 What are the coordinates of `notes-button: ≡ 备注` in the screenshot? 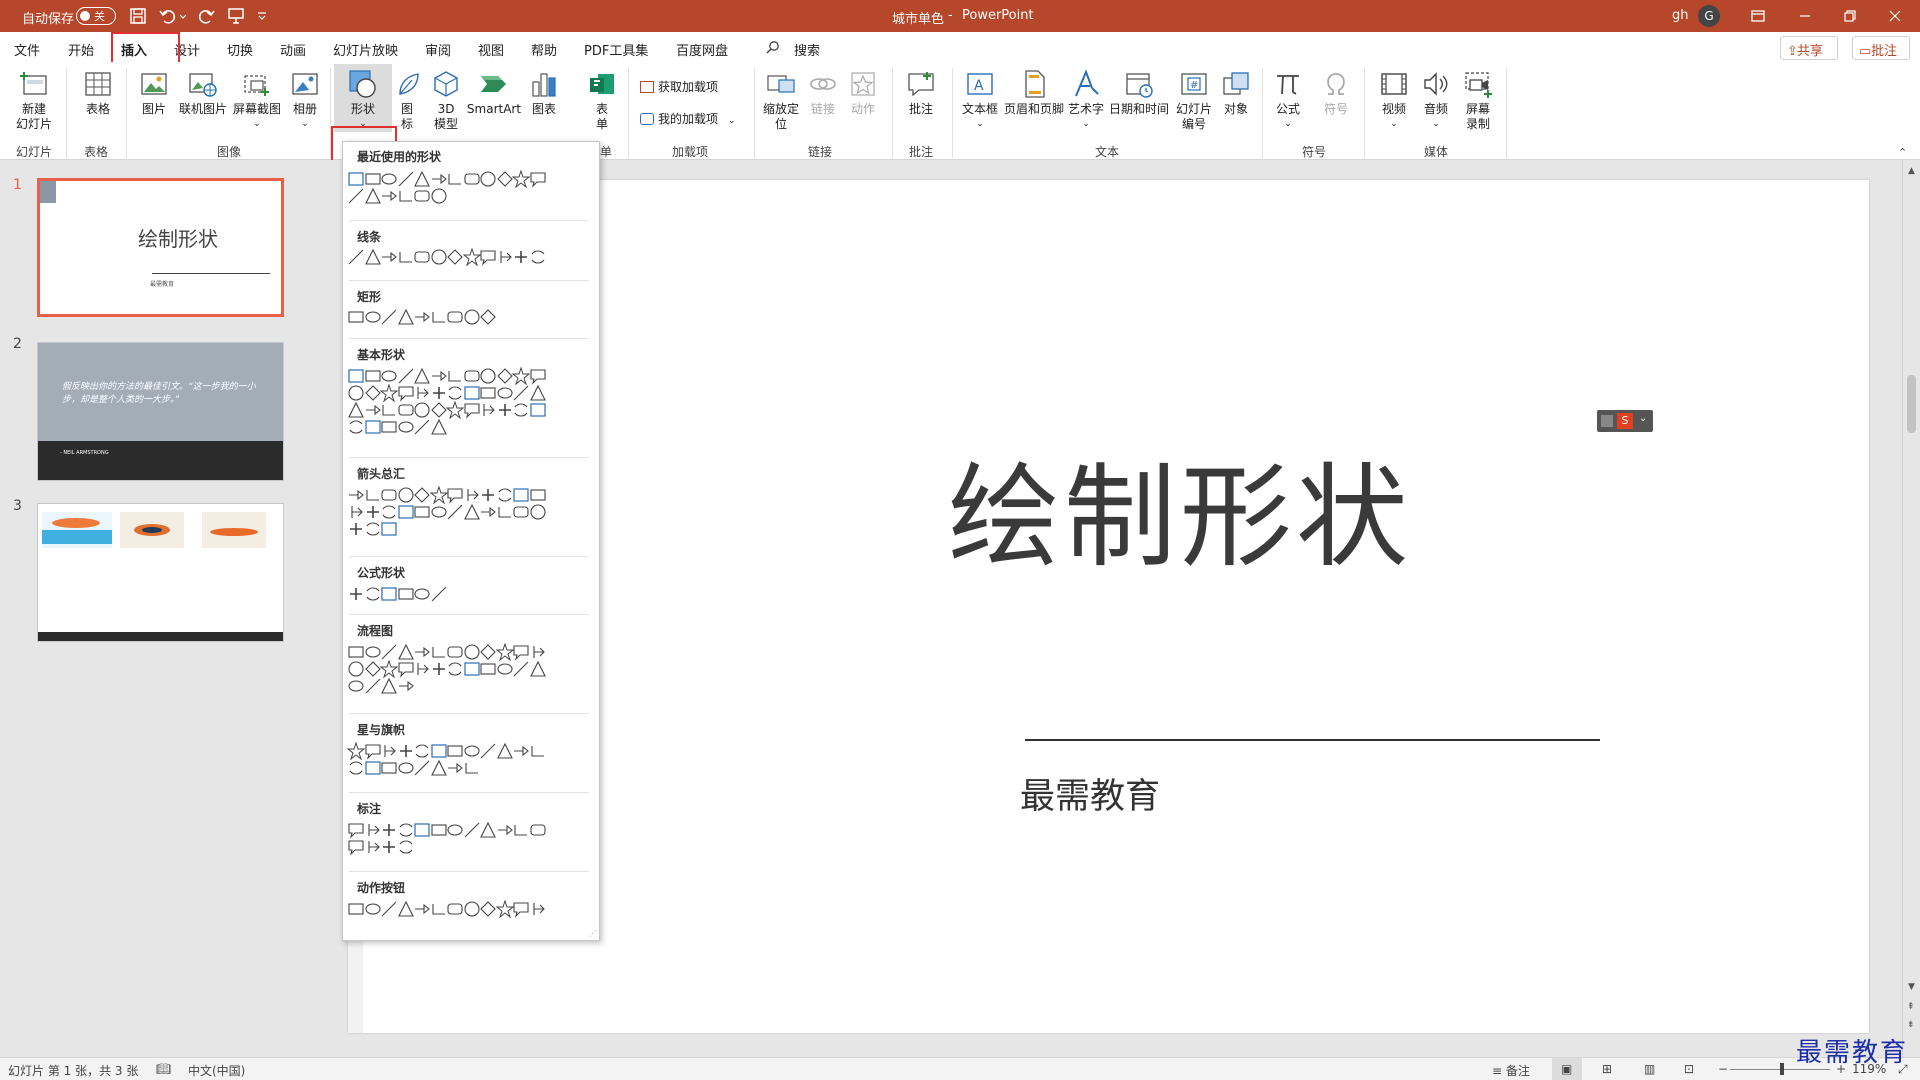 It's located at (1511, 1070).